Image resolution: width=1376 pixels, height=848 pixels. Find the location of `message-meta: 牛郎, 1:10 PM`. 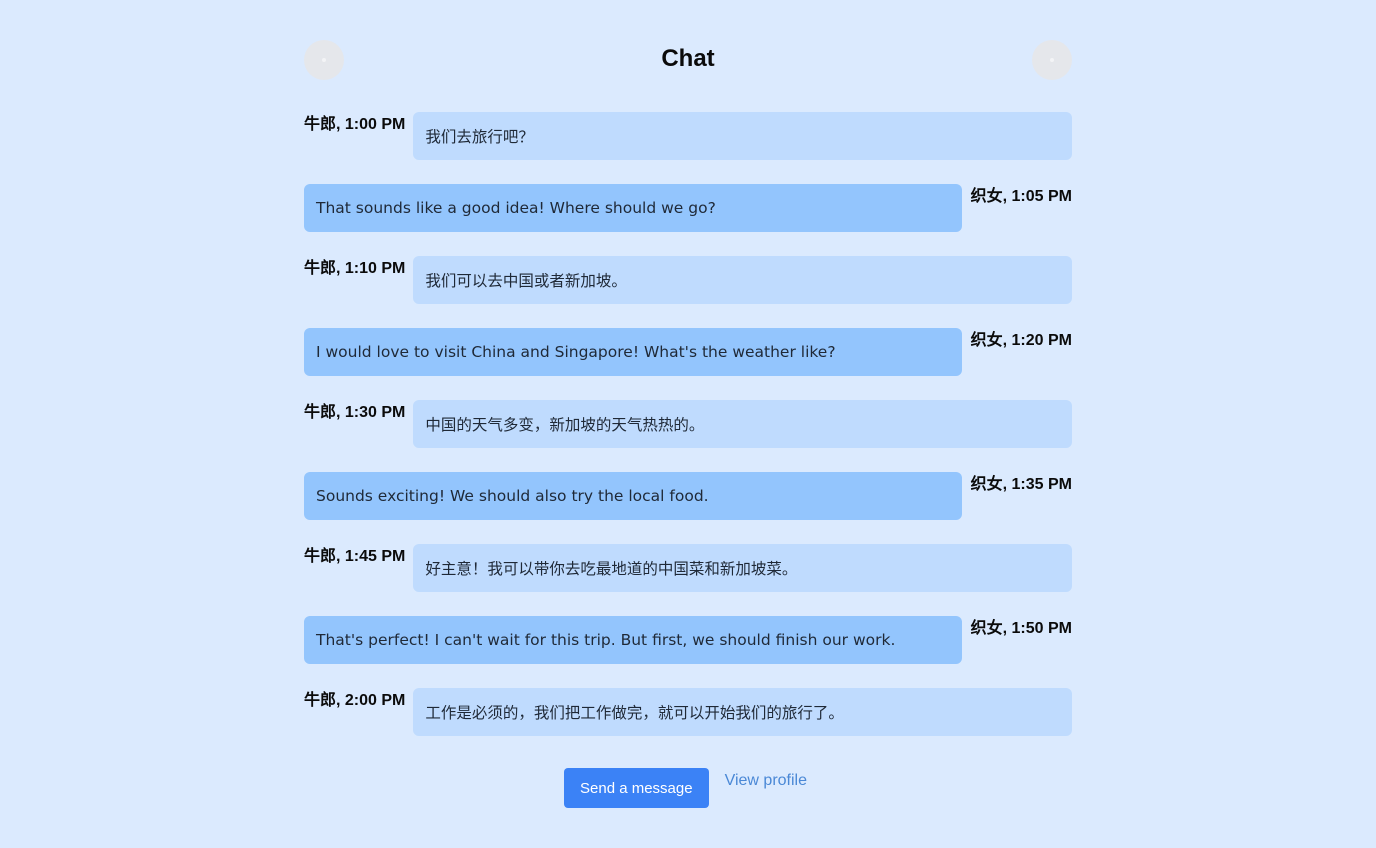

message-meta: 牛郎, 1:10 PM is located at coordinates (355, 268).